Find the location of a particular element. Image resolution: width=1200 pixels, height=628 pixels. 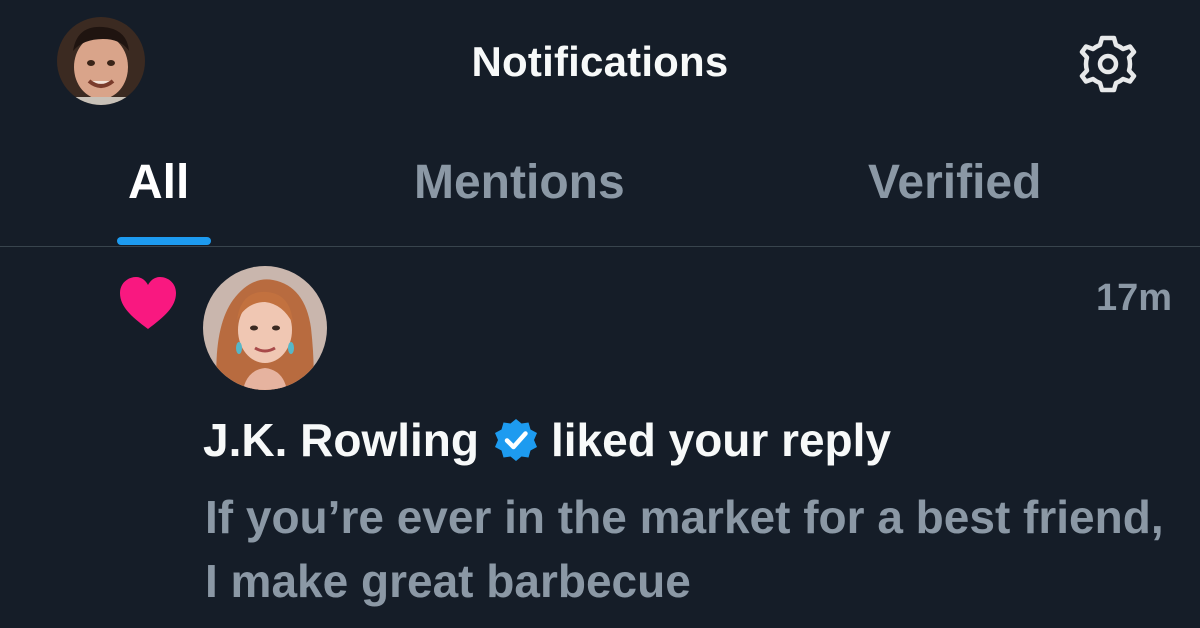

heart-icon is located at coordinates (148, 303).